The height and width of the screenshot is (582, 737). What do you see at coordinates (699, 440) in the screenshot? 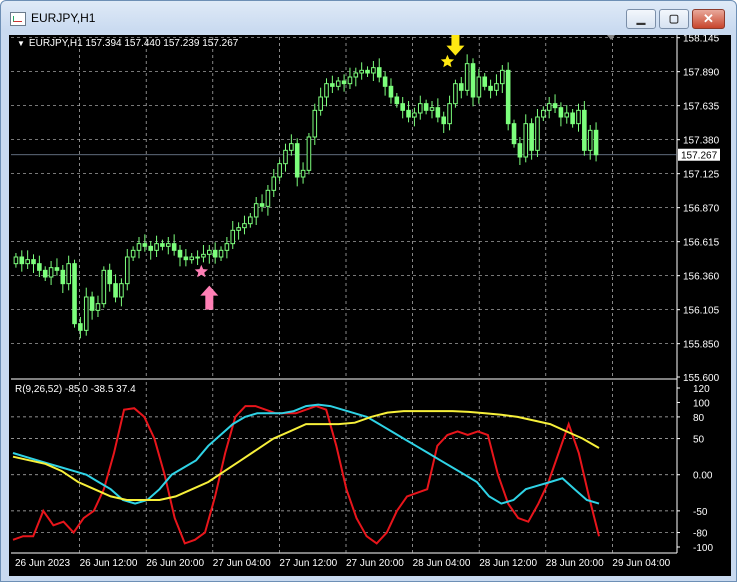
I see `indicator-tick-label: 50` at bounding box center [699, 440].